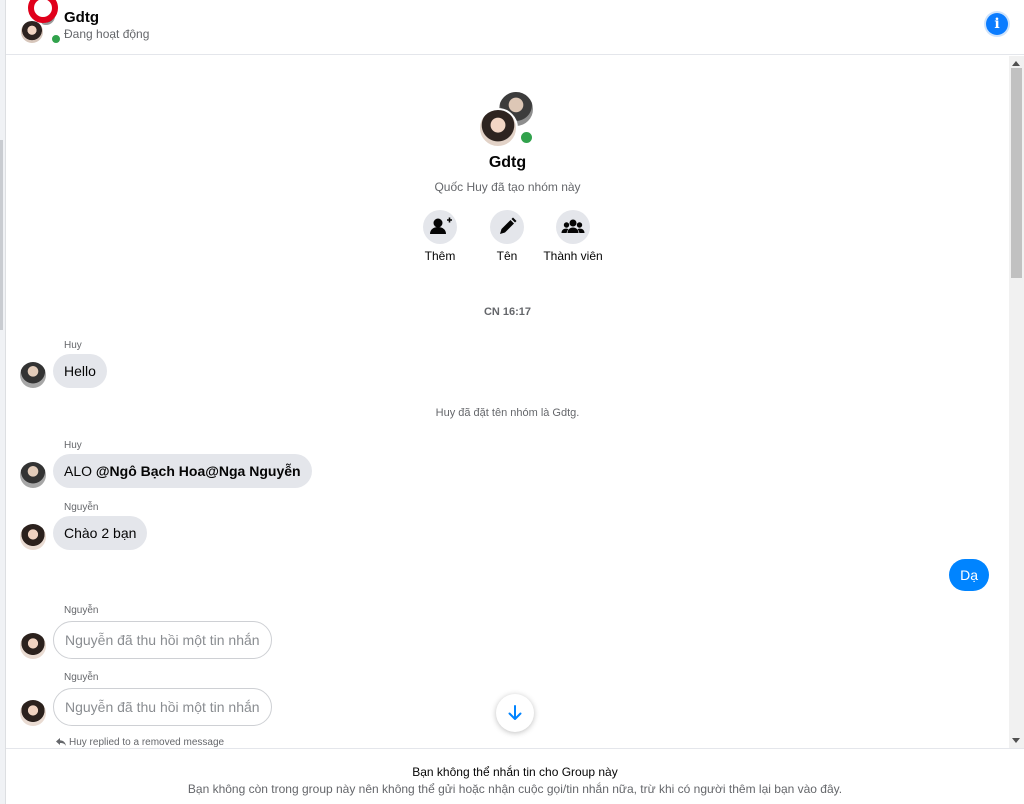  I want to click on message-timestamp: CN 16:17, so click(507, 312).